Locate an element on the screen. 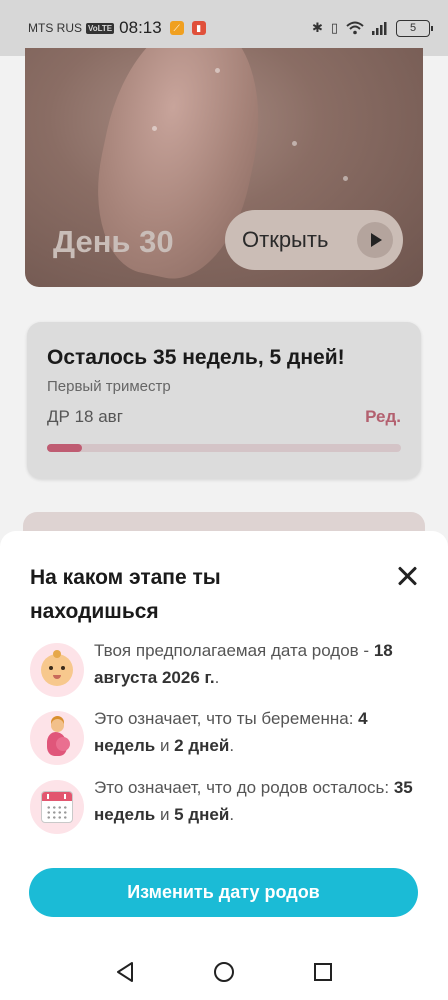 The width and height of the screenshot is (448, 1000). pregnant-woman-icon is located at coordinates (57, 738).